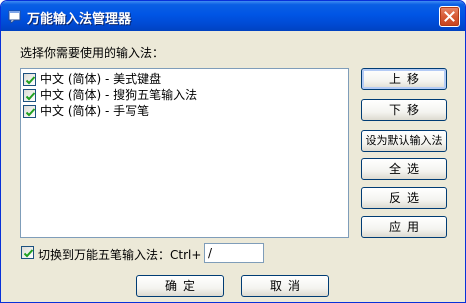 The height and width of the screenshot is (303, 466). What do you see at coordinates (92, 53) in the screenshot?
I see `prompt-label: 选择你需要使用的输入法：` at bounding box center [92, 53].